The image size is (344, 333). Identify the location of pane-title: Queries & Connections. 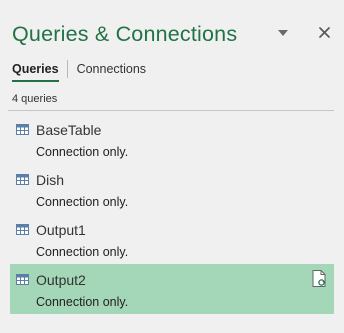
(125, 34).